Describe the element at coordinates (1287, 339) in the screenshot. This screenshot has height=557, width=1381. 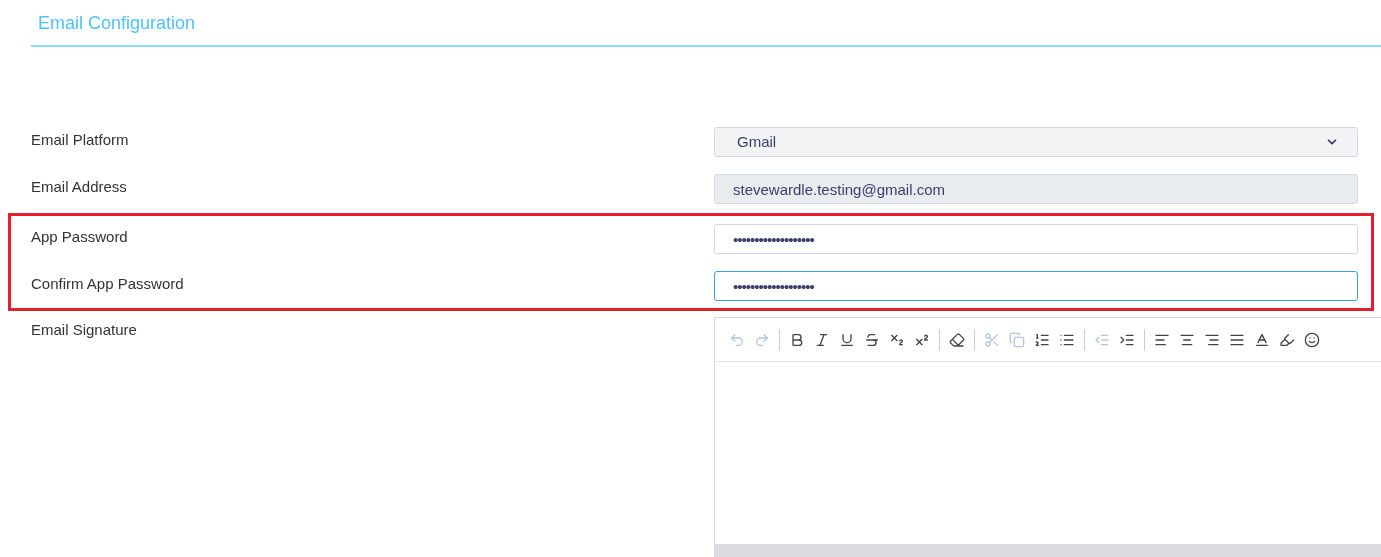
I see `highlighter-button` at that location.